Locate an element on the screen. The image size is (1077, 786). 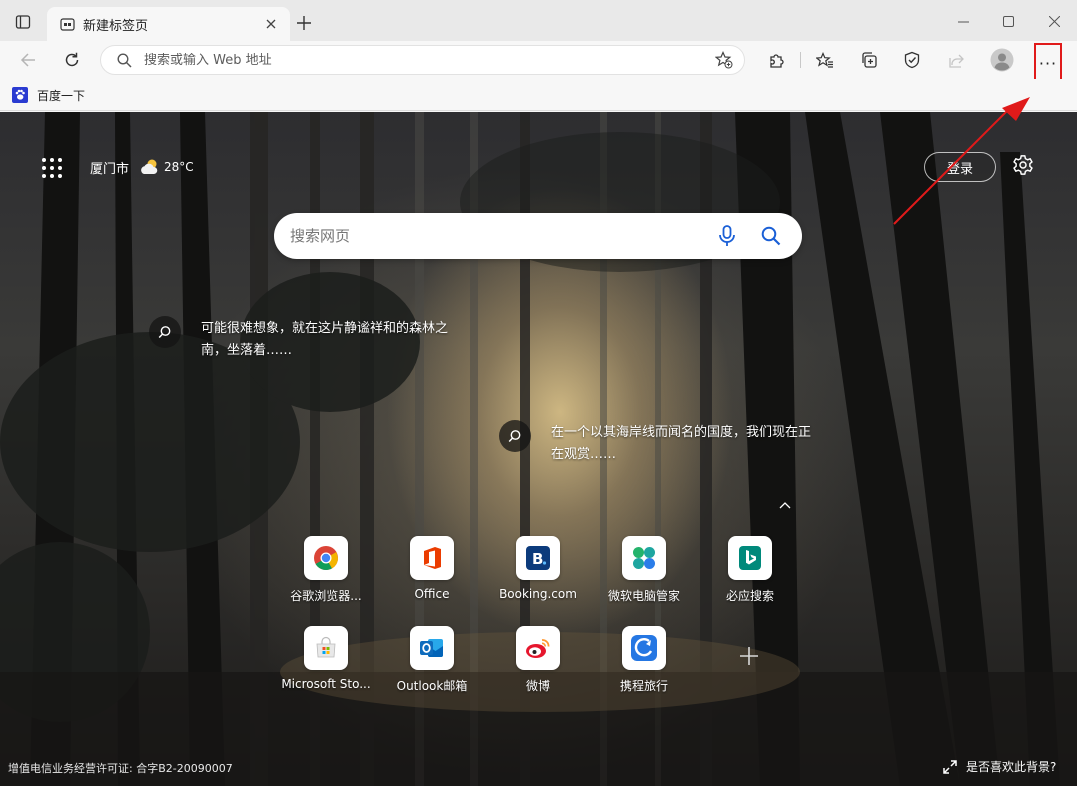
quick-link-outlook: Outlook邮箱 is located at coordinates (432, 660).